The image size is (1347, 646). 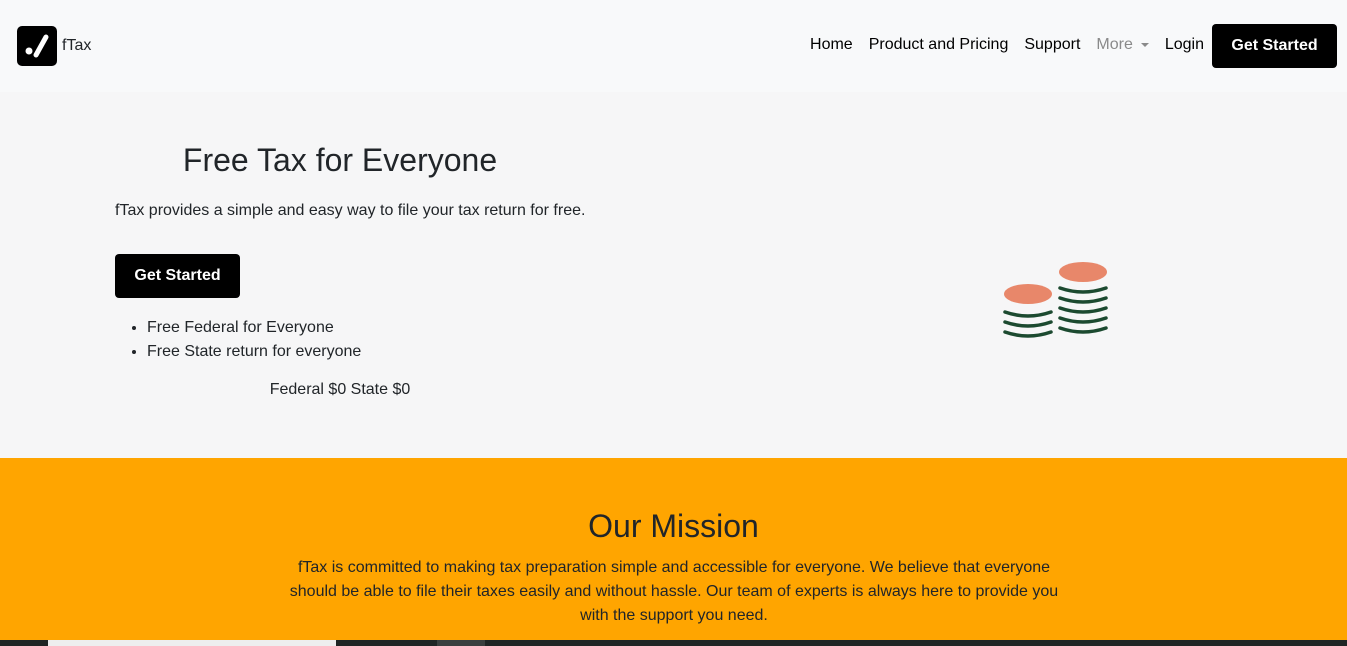 I want to click on brand-name: fTax, so click(x=77, y=45).